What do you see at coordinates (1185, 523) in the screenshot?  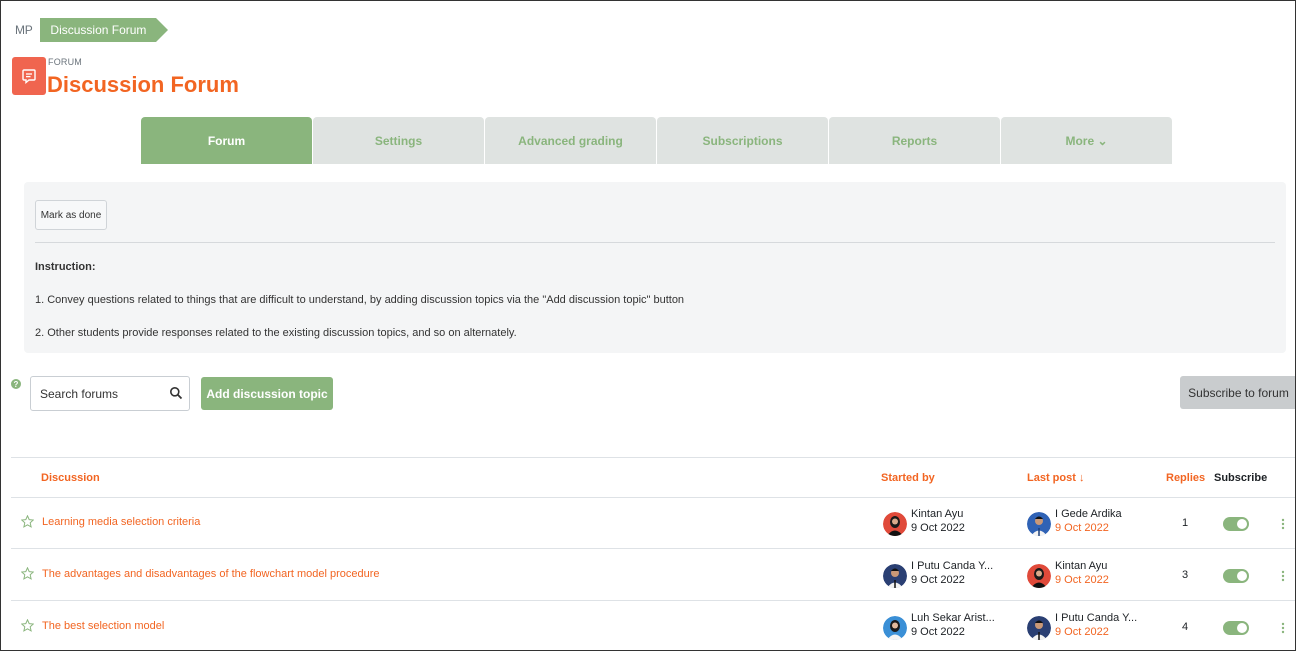 I see `replies-count: 1` at bounding box center [1185, 523].